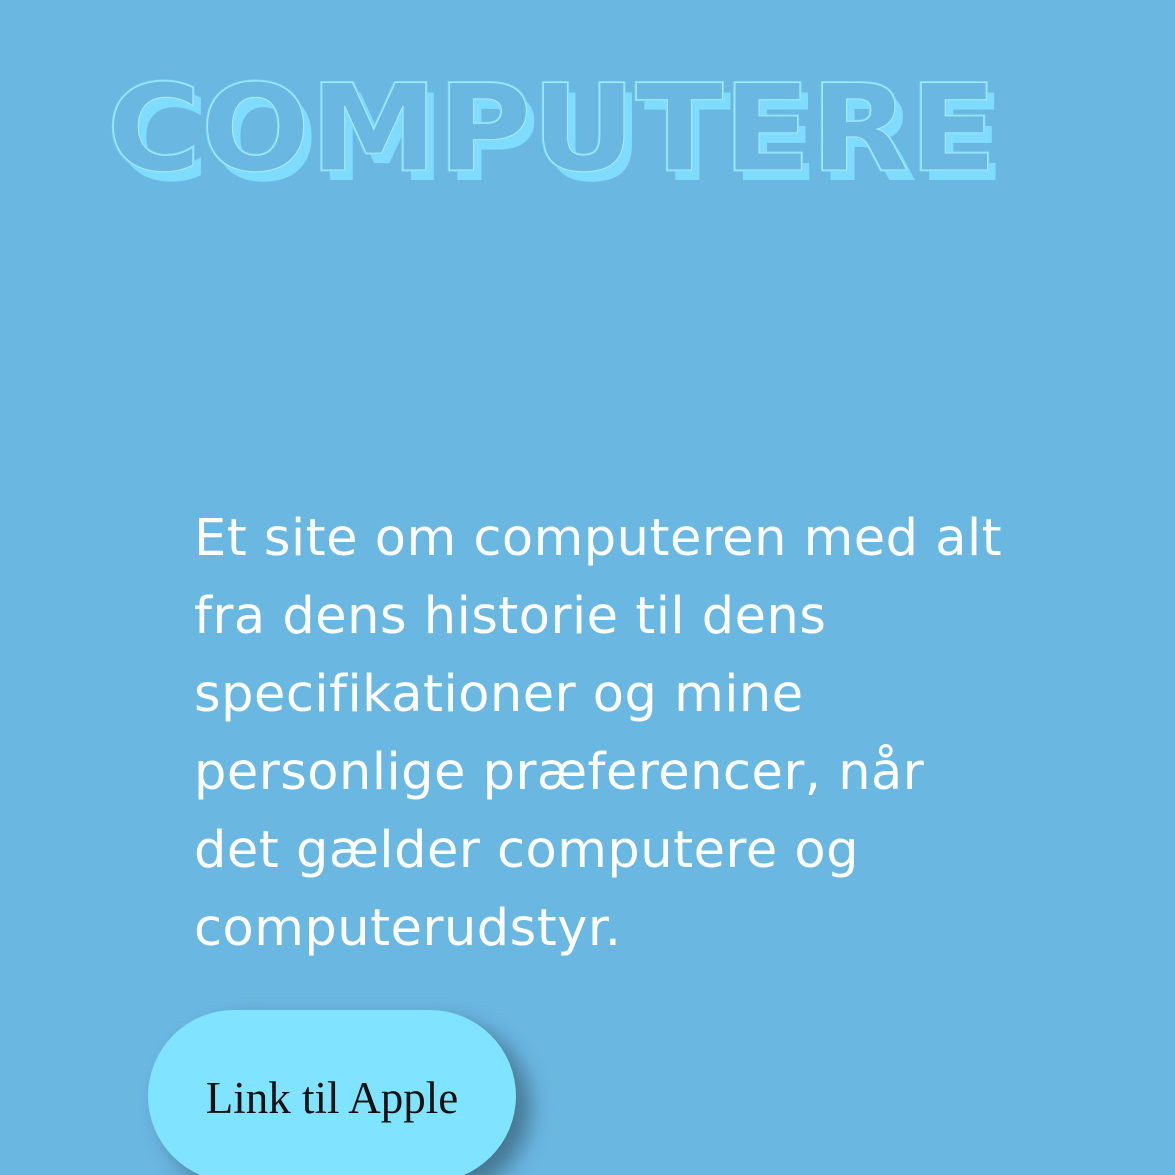 The height and width of the screenshot is (1175, 1175). What do you see at coordinates (552, 129) in the screenshot?
I see `page-title-inline: COMPUTERE` at bounding box center [552, 129].